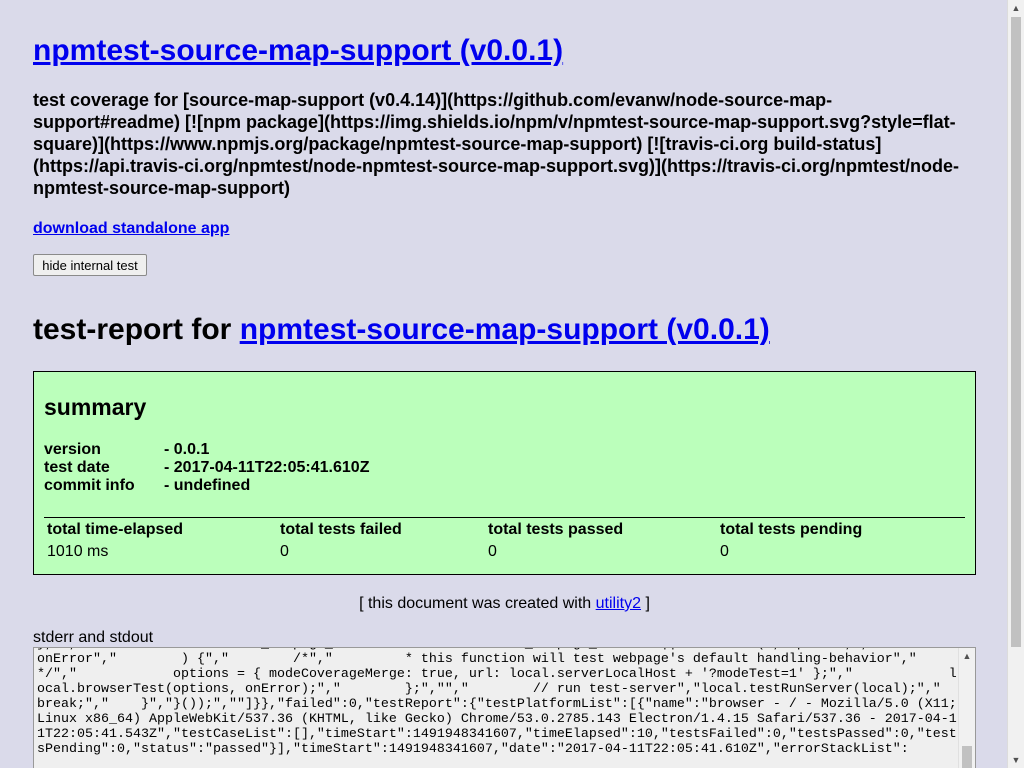 The height and width of the screenshot is (768, 1024). I want to click on page-title-link: npmtest-source-map-support (v0.0.1), so click(298, 50).